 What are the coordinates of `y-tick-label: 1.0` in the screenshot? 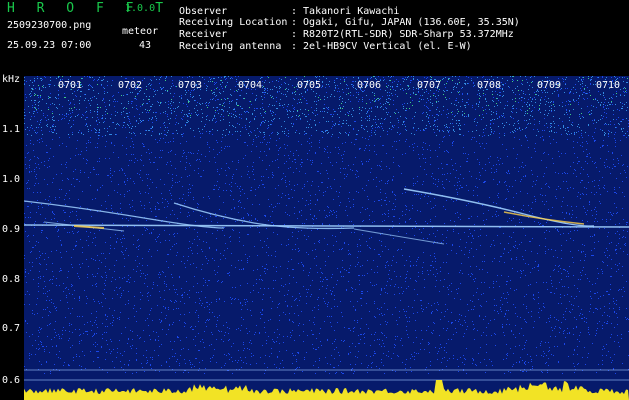 It's located at (11, 179).